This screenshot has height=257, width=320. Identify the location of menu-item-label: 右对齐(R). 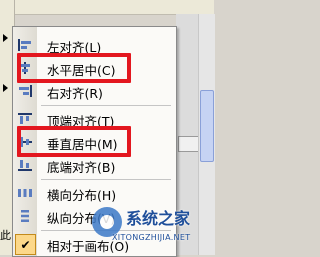
(75, 93).